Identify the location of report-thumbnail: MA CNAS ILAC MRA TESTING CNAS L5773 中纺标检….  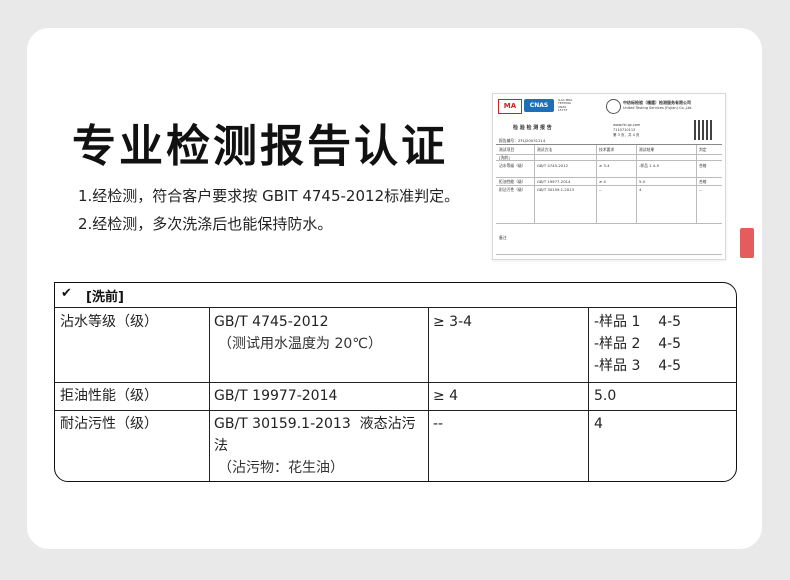
(609, 176).